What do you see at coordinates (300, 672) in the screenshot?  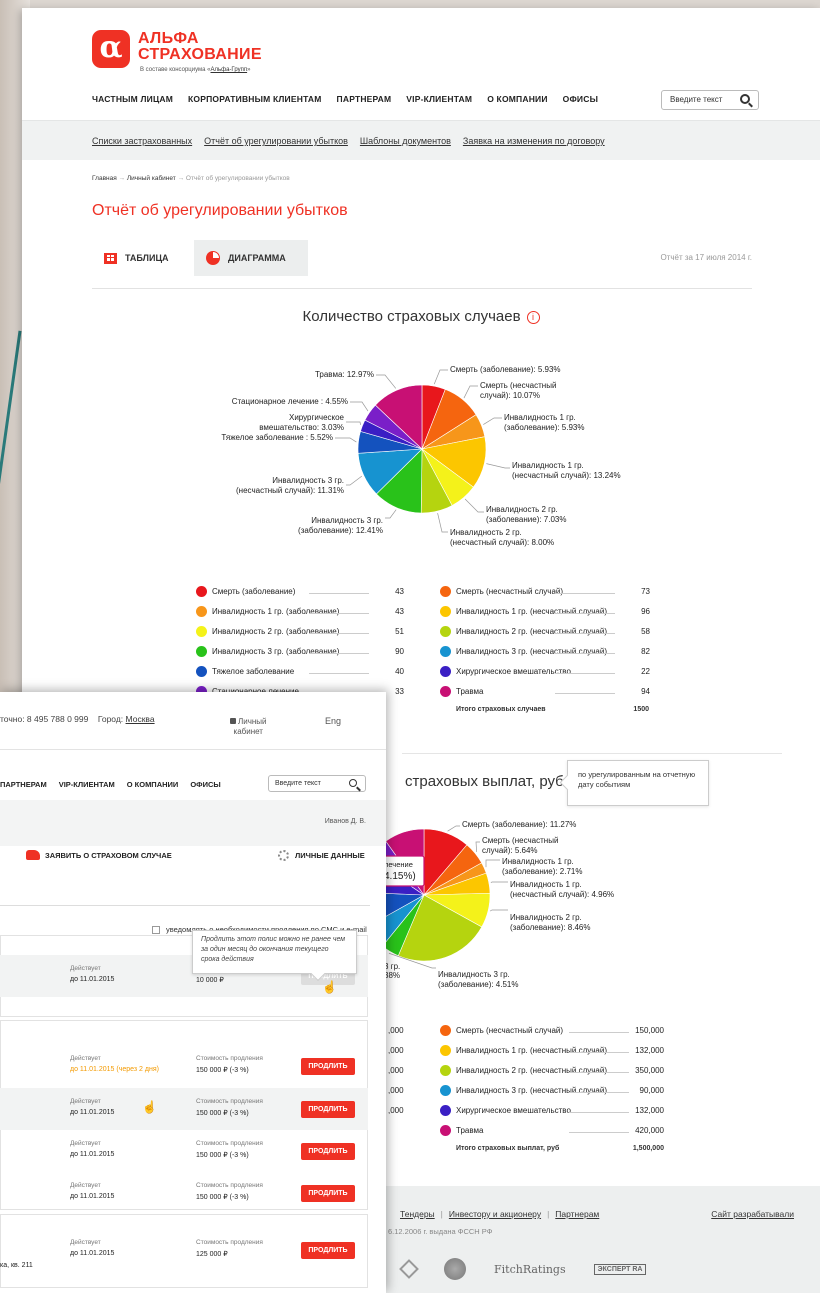 I see `legend-item: Тяжелое заболевание 40` at bounding box center [300, 672].